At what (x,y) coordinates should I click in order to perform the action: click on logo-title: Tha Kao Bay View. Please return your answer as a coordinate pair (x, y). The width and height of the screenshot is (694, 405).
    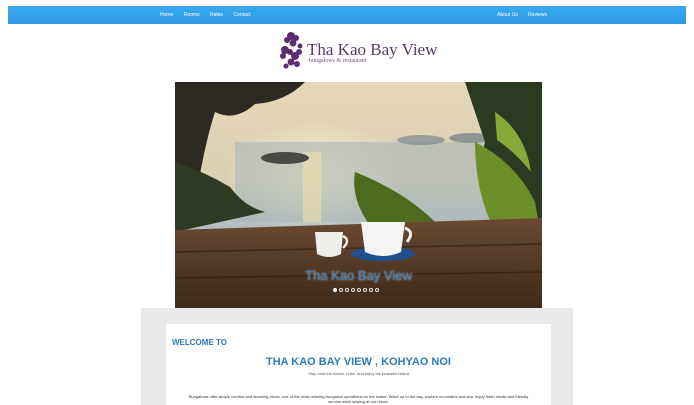
    Looking at the image, I should click on (372, 49).